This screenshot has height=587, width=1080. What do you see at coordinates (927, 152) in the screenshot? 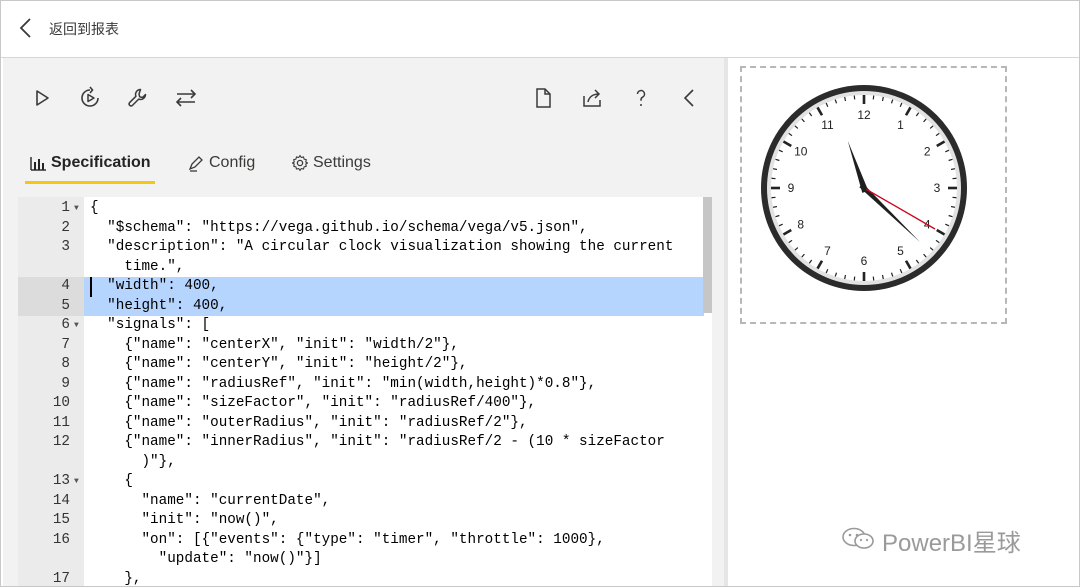
I see `clock-number: 2` at bounding box center [927, 152].